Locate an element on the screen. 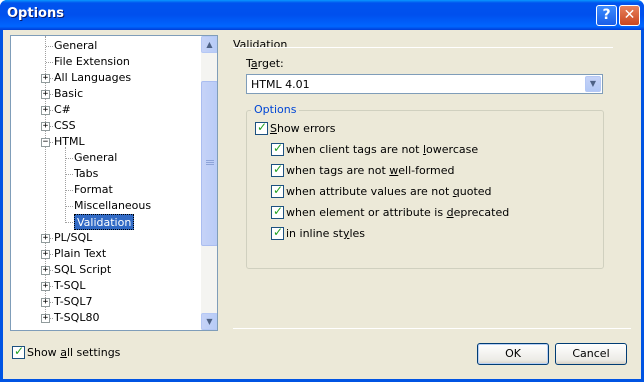 The width and height of the screenshot is (644, 382). tree-item: Miscellaneous is located at coordinates (112, 206).